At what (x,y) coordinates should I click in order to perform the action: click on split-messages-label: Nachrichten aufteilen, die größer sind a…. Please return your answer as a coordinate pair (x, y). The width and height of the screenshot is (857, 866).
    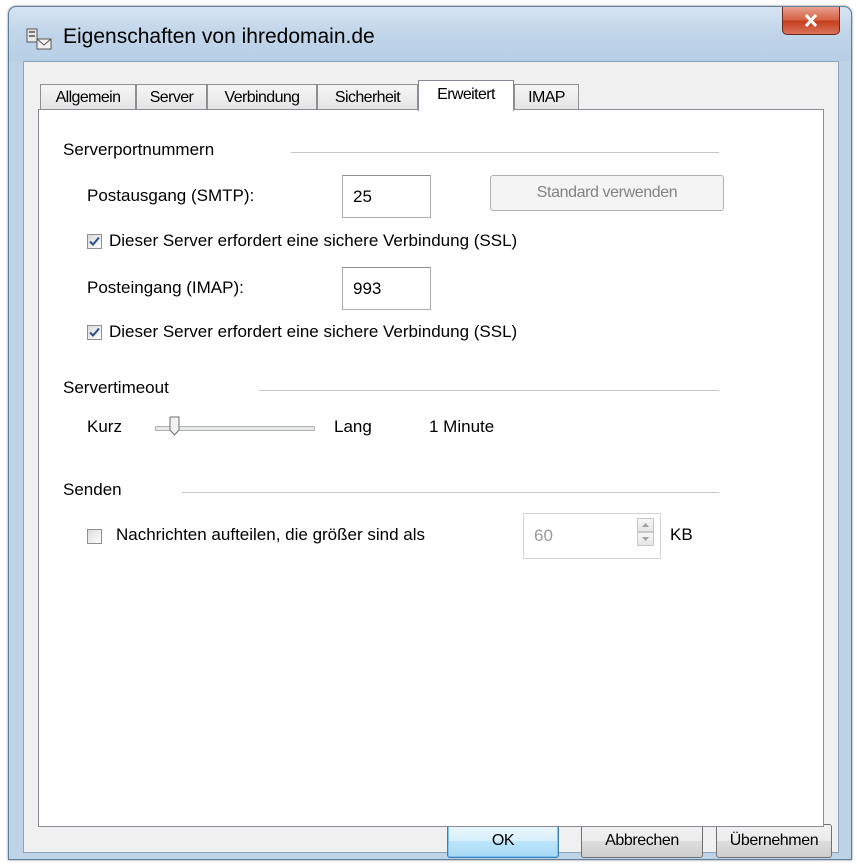
    Looking at the image, I should click on (270, 534).